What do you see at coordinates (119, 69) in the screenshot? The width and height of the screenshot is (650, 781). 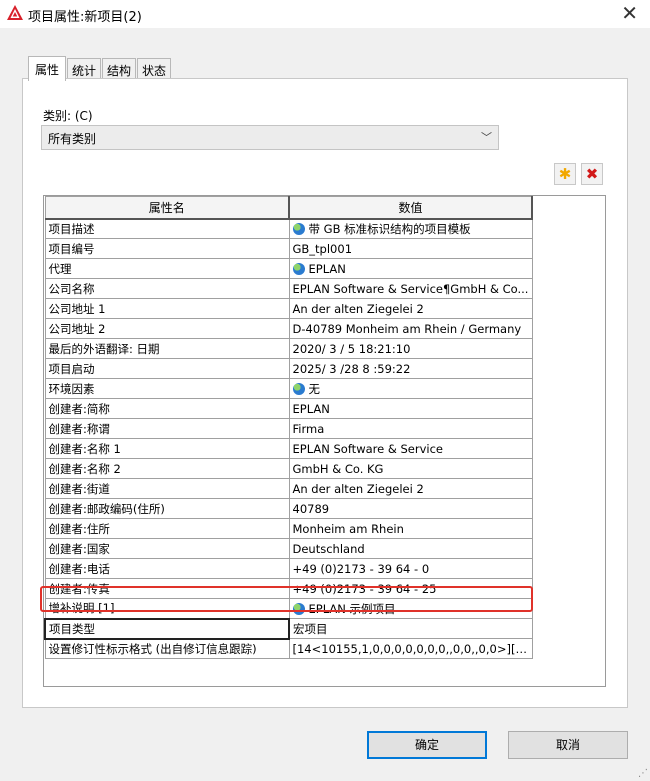 I see `tab-structure: 结构` at bounding box center [119, 69].